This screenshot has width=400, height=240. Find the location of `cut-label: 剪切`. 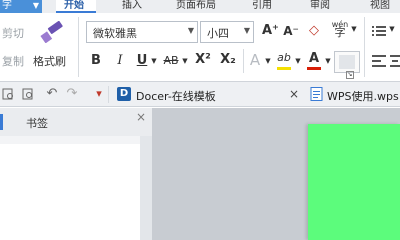

cut-label: 剪切 is located at coordinates (13, 33).